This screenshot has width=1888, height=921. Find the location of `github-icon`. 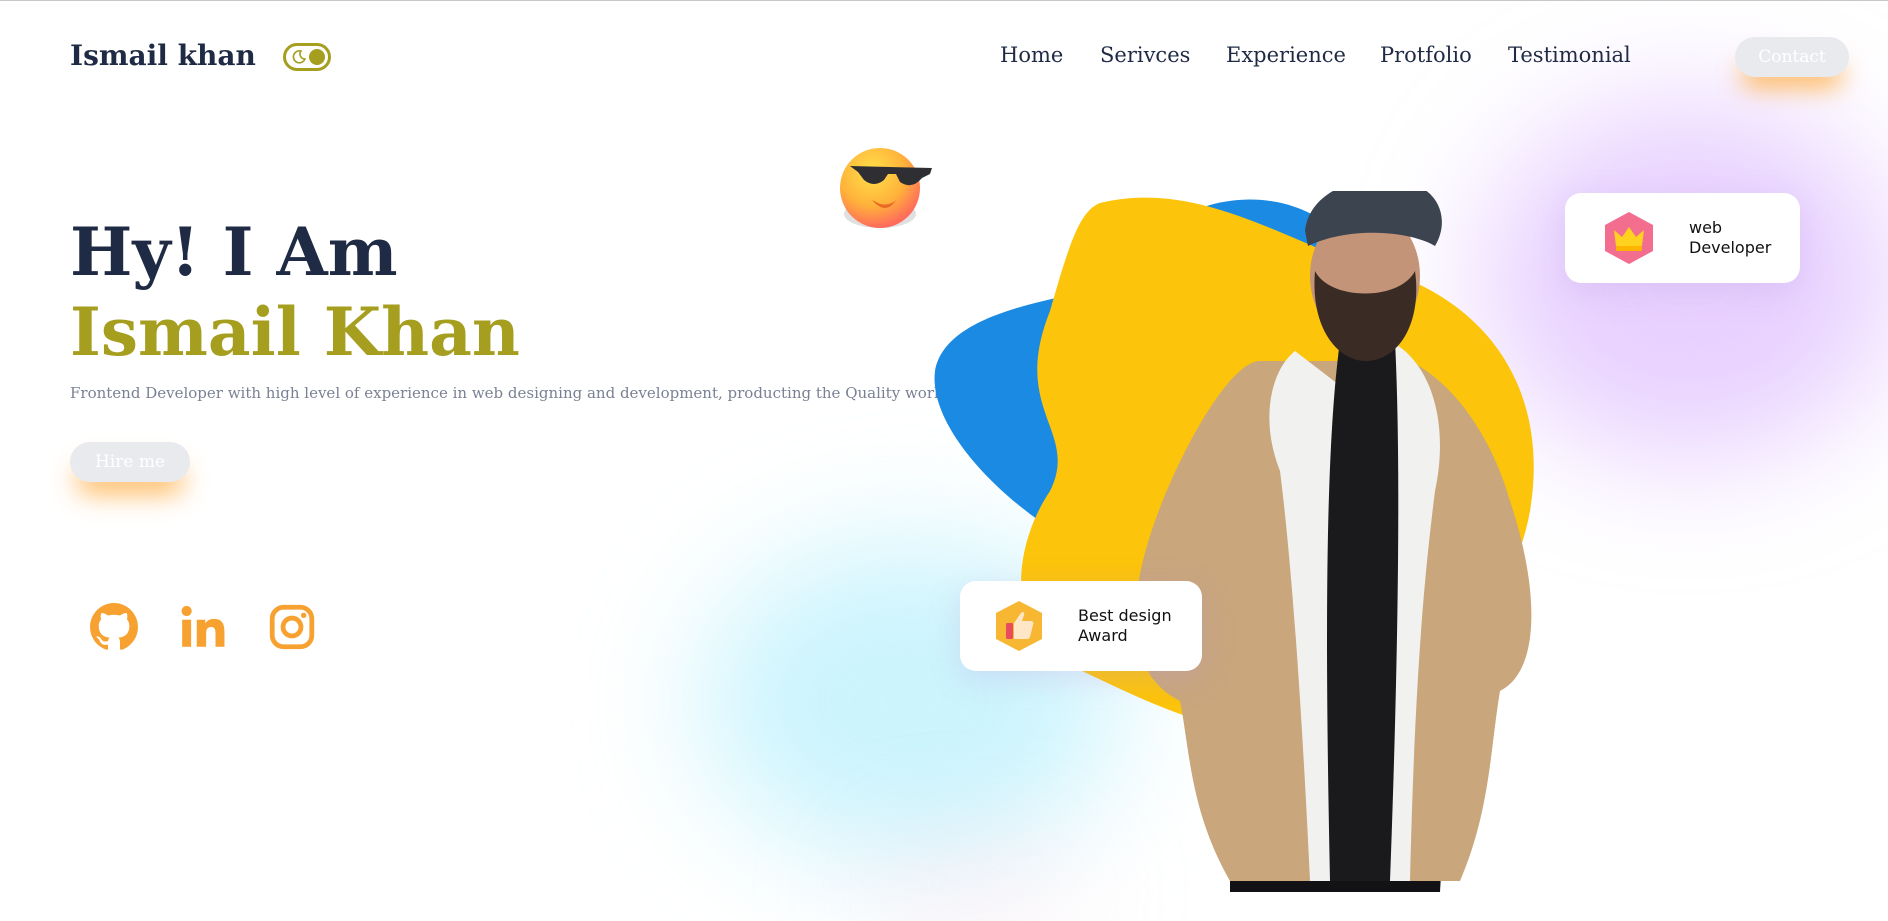

github-icon is located at coordinates (114, 627).